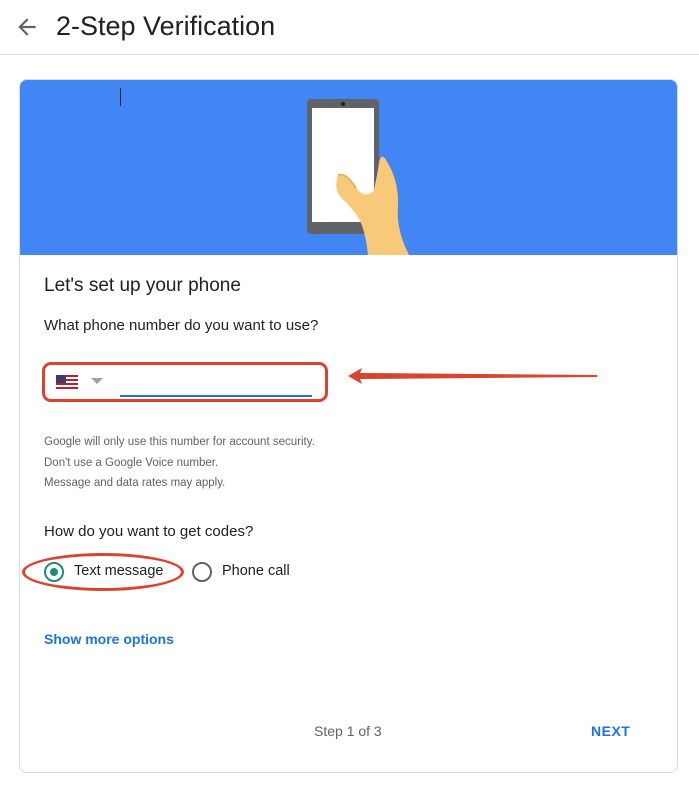 The width and height of the screenshot is (699, 794). Describe the element at coordinates (119, 571) in the screenshot. I see `radio-label: Text message` at that location.